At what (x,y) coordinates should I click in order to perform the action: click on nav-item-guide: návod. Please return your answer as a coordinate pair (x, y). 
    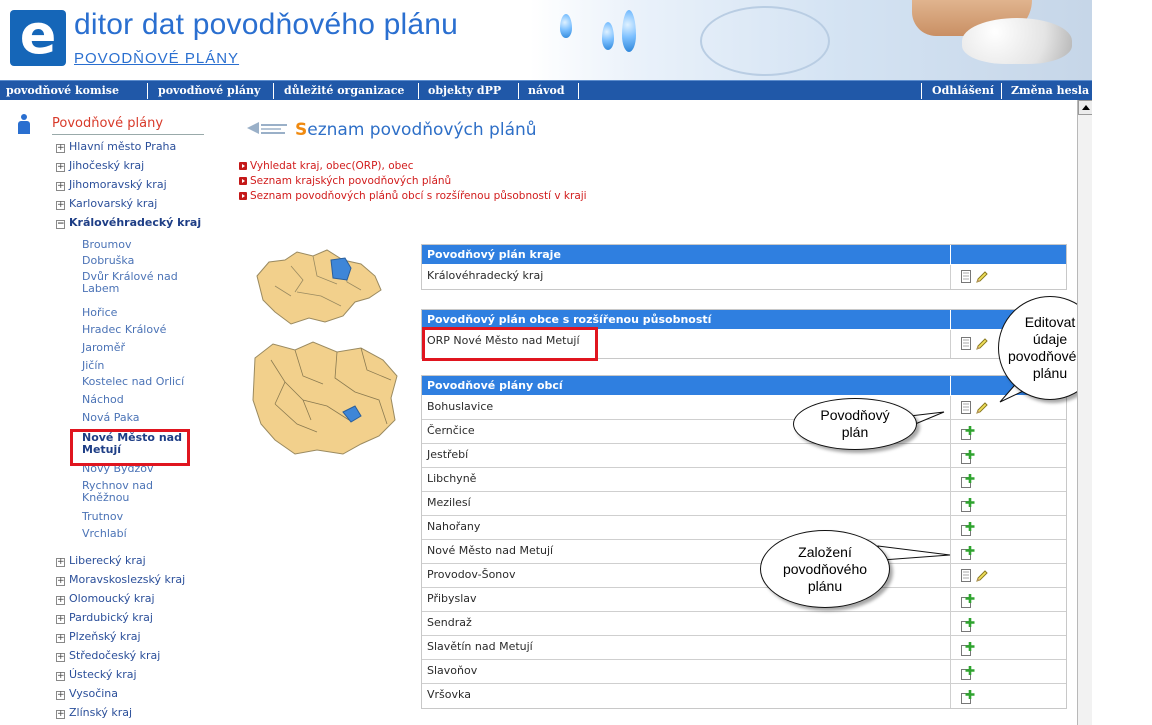
    Looking at the image, I should click on (546, 91).